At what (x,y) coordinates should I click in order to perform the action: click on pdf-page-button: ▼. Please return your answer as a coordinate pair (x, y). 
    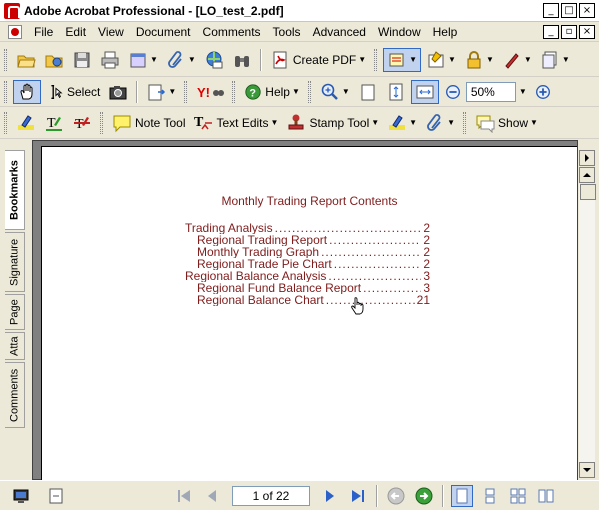
    Looking at the image, I should click on (161, 92).